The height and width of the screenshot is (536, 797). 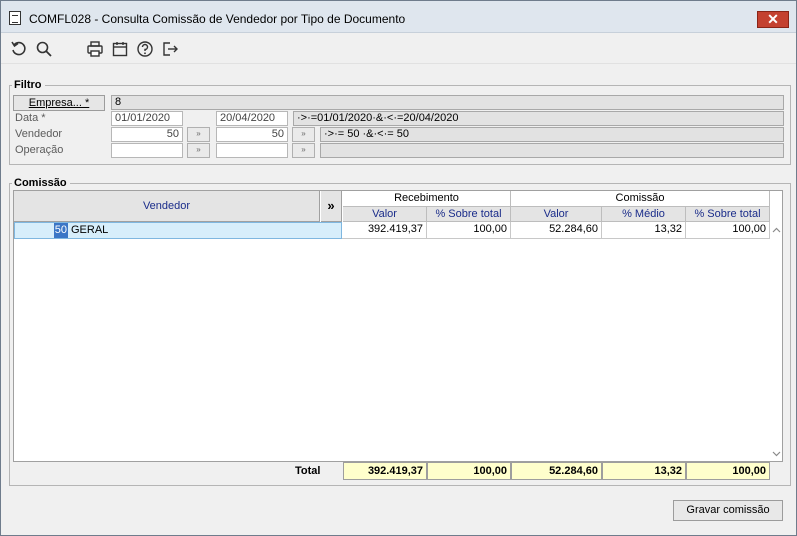 What do you see at coordinates (552, 134) in the screenshot?
I see `vendedor-expression-field: ·>·= 50 ·&·<·= 50` at bounding box center [552, 134].